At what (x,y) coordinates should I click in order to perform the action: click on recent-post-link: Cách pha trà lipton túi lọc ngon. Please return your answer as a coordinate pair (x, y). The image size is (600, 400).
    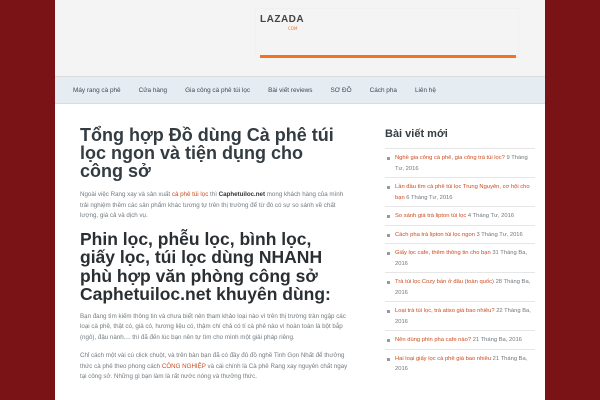
    Looking at the image, I should click on (435, 235).